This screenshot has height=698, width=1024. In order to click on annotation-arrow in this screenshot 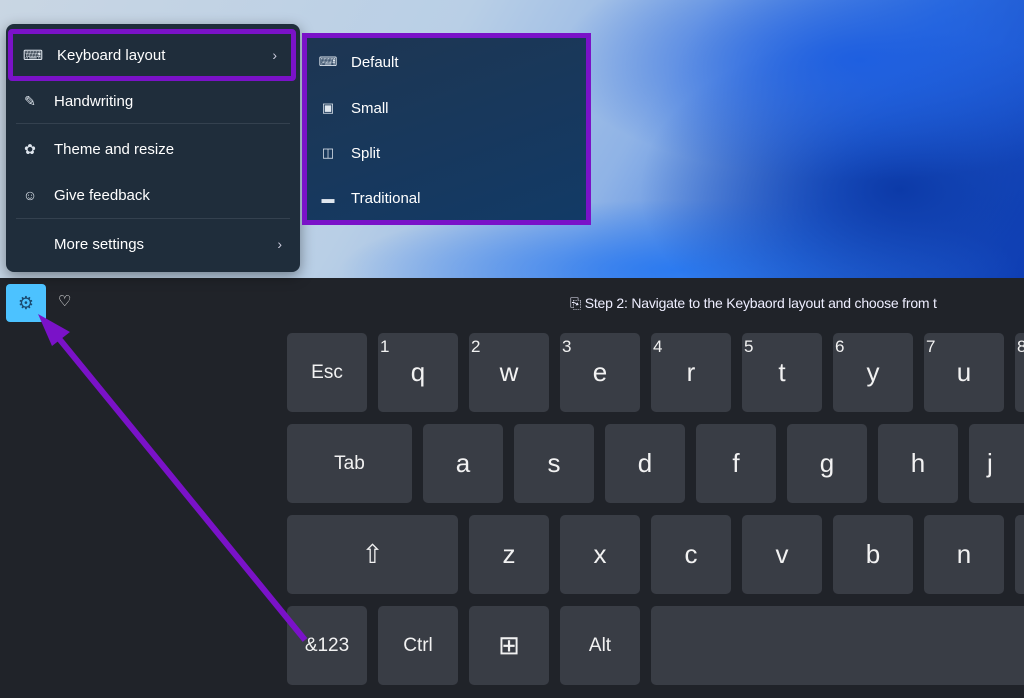, I will do `click(173, 478)`.